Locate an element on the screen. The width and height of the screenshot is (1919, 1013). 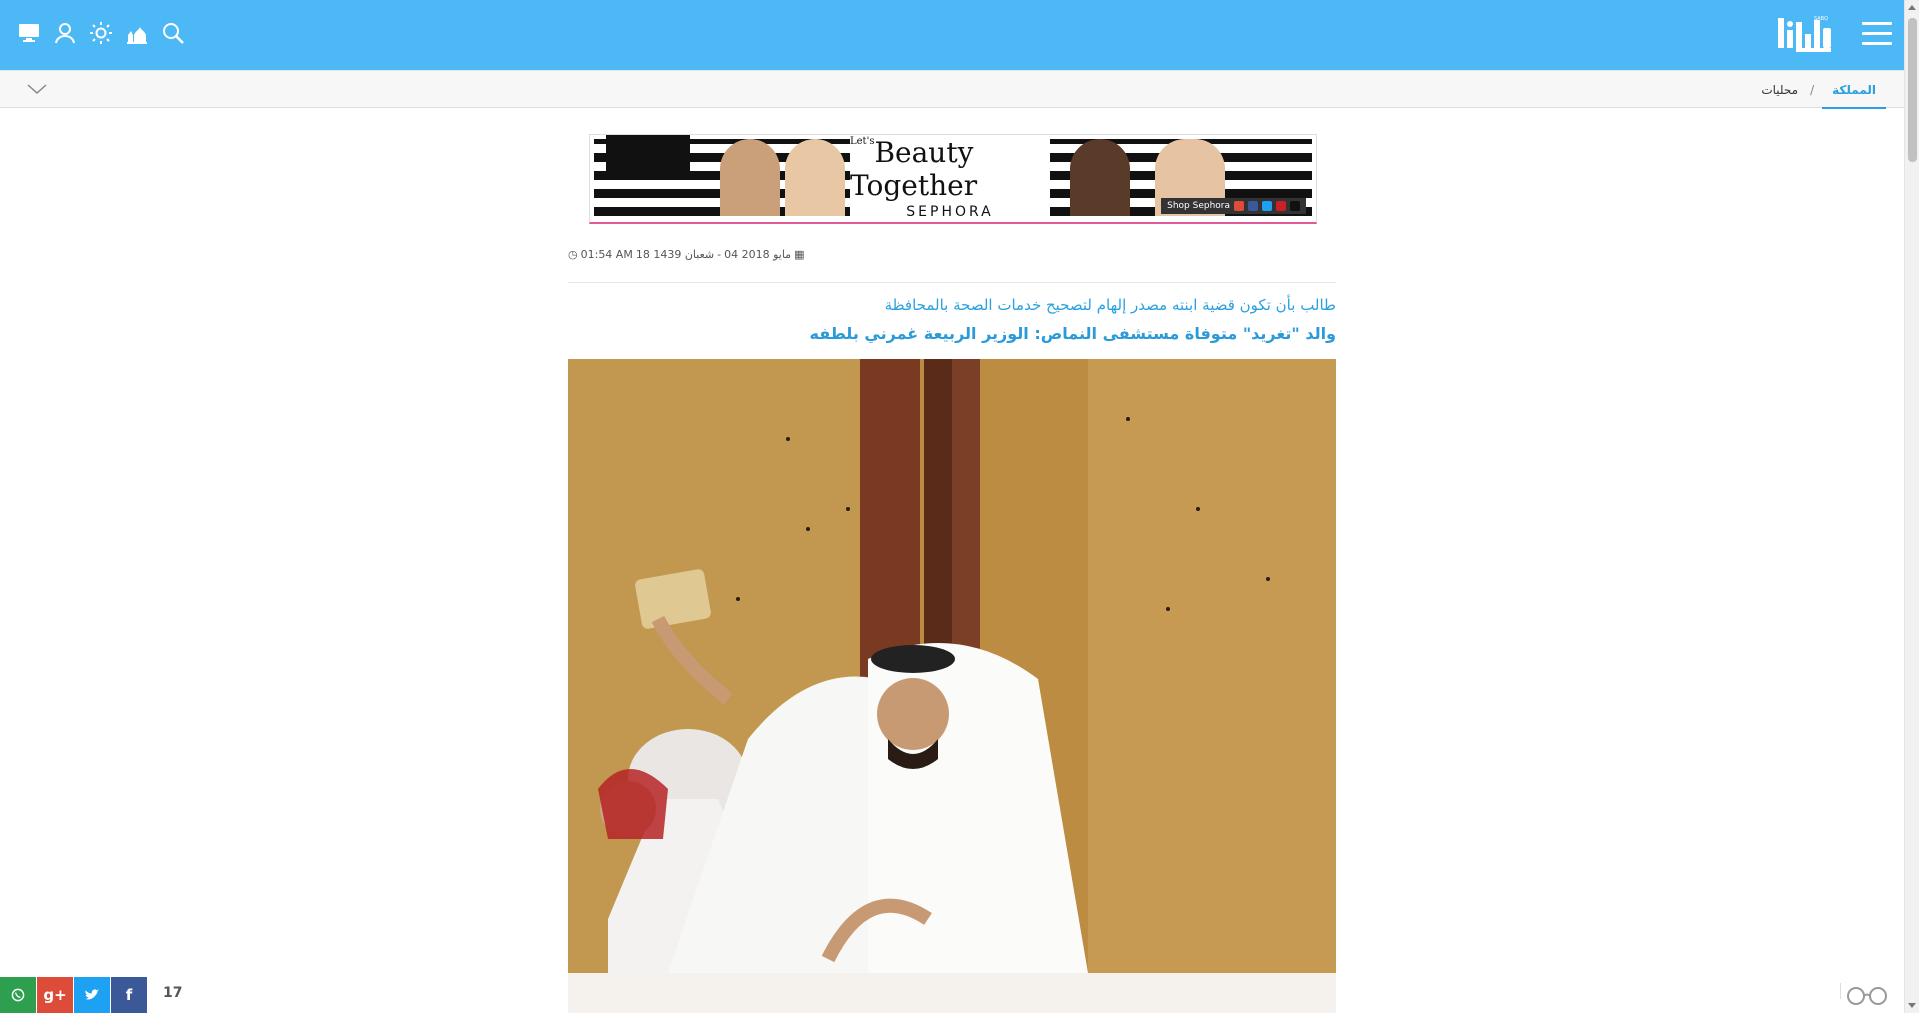
photo-caption-bar is located at coordinates (952, 993).